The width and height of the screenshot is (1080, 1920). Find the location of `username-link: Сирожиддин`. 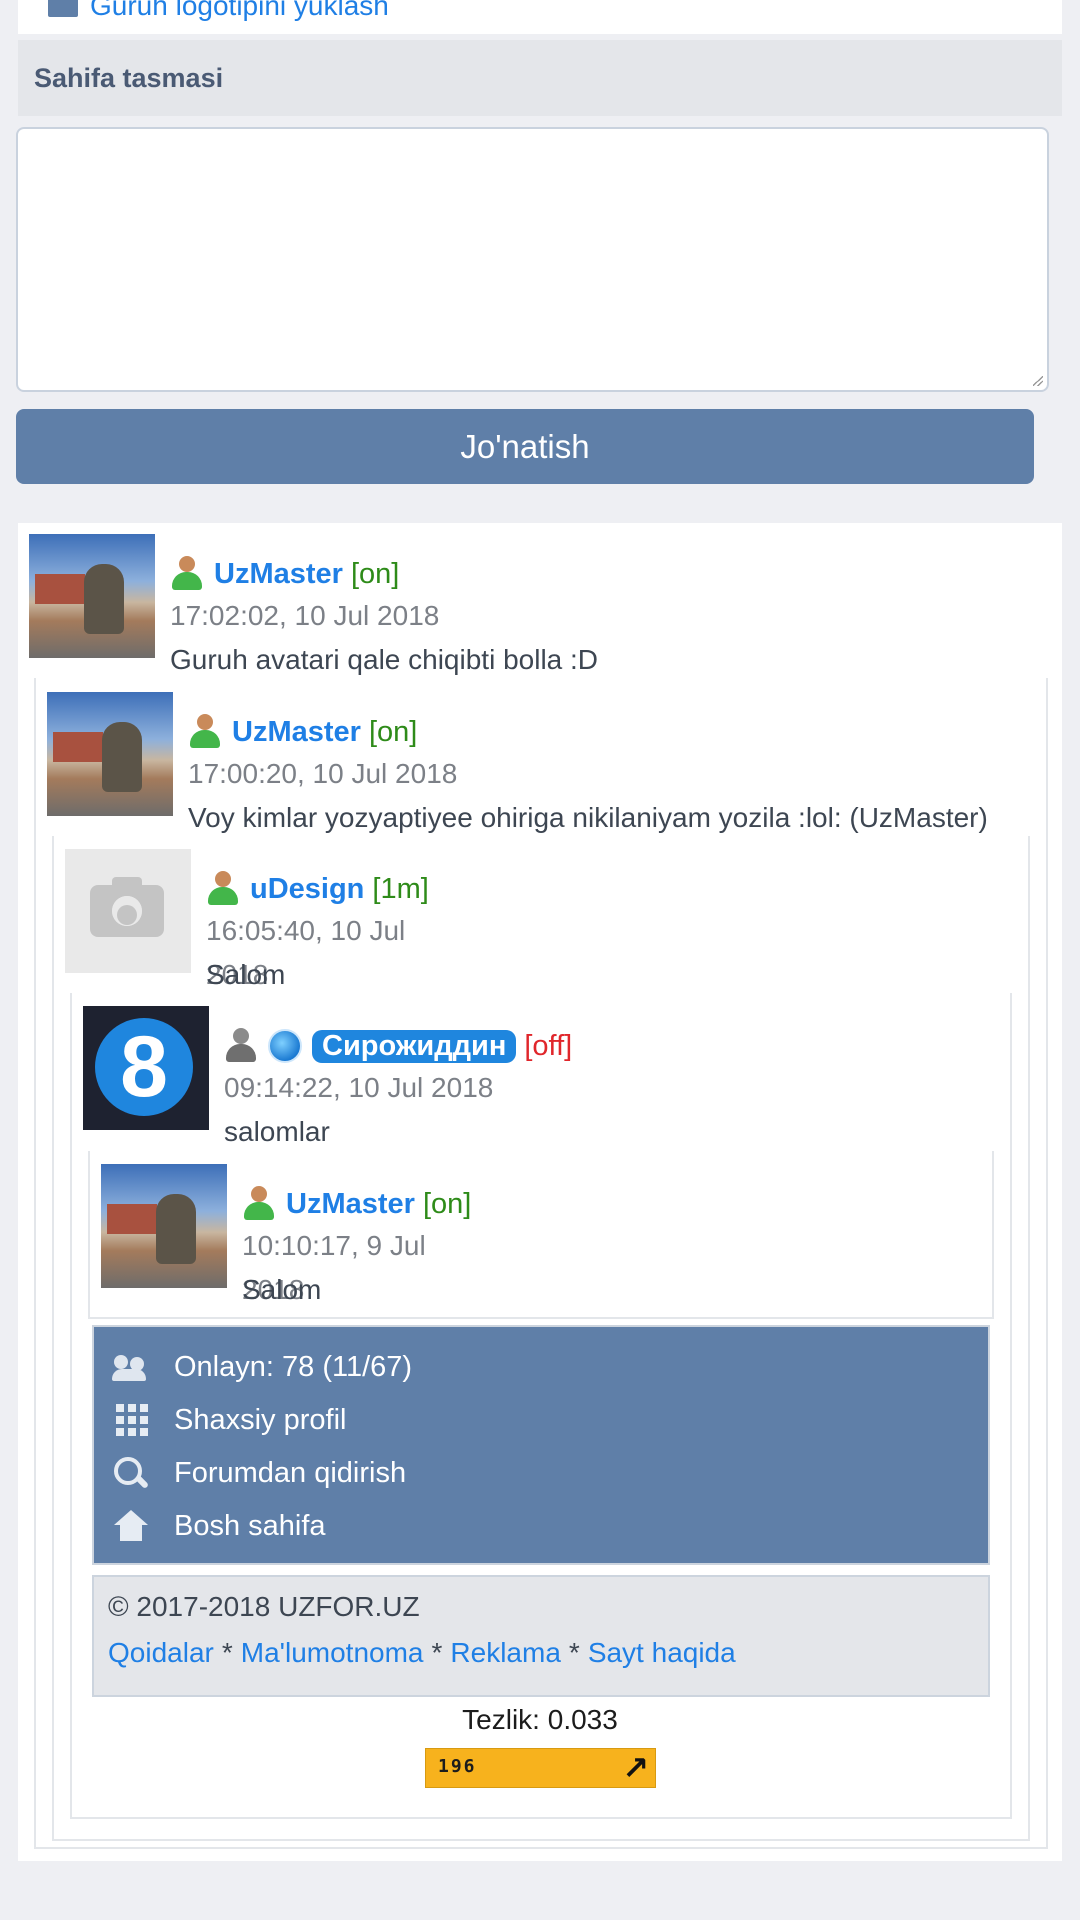

username-link: Сирожиддин is located at coordinates (414, 1046).